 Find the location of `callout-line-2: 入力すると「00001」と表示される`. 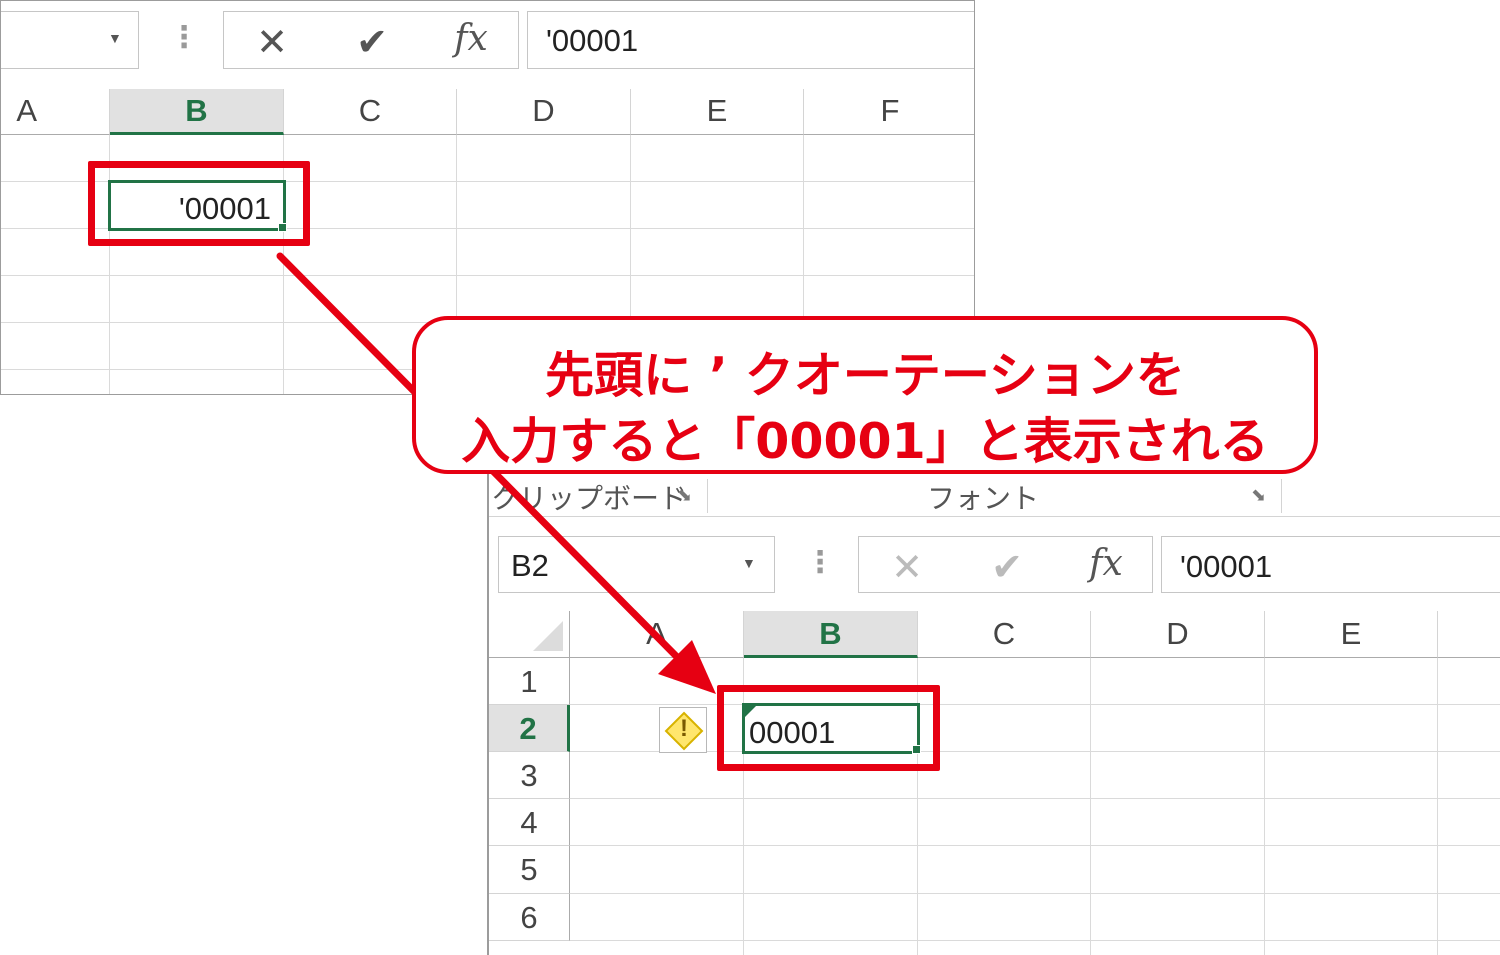

callout-line-2: 入力すると「00001」と表示される is located at coordinates (865, 441).